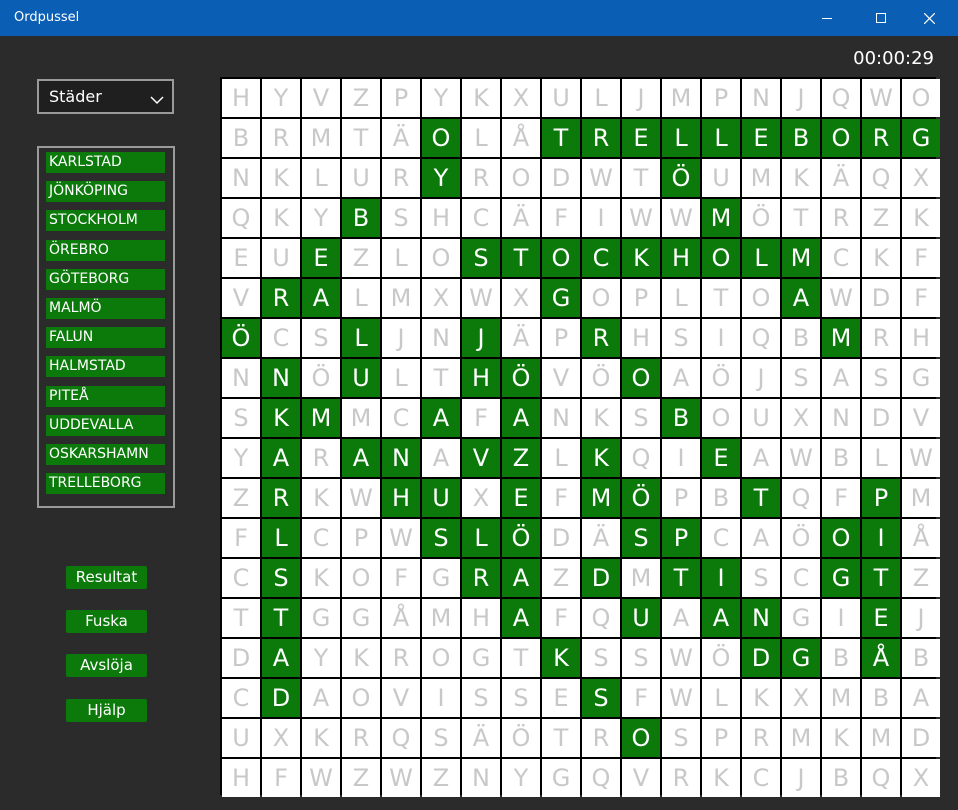 This screenshot has height=810, width=958. What do you see at coordinates (561, 538) in the screenshot?
I see `grid-cell: D` at bounding box center [561, 538].